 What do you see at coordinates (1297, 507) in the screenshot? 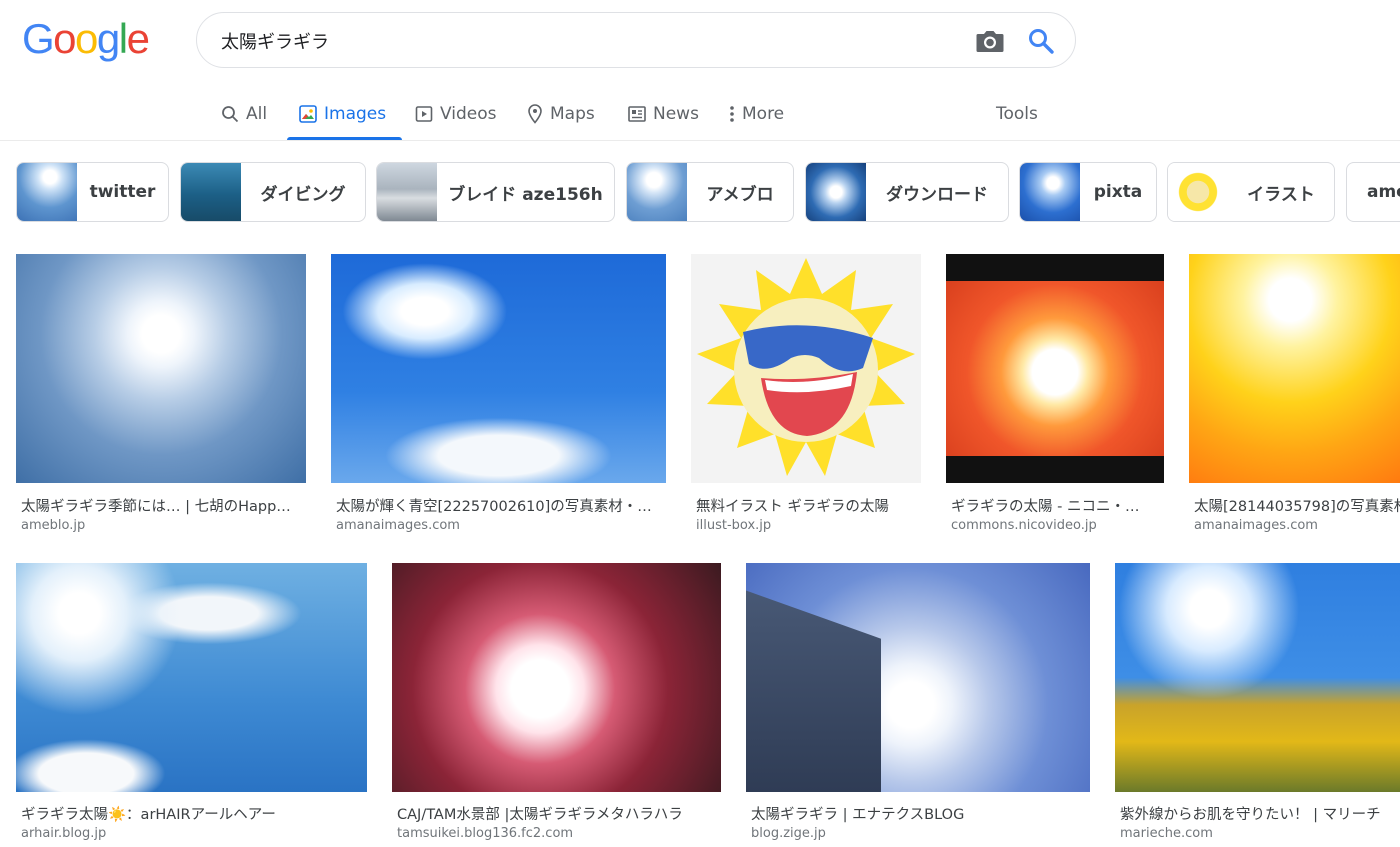
I see `result-title: 太陽[28144035798]の写真素材` at bounding box center [1297, 507].